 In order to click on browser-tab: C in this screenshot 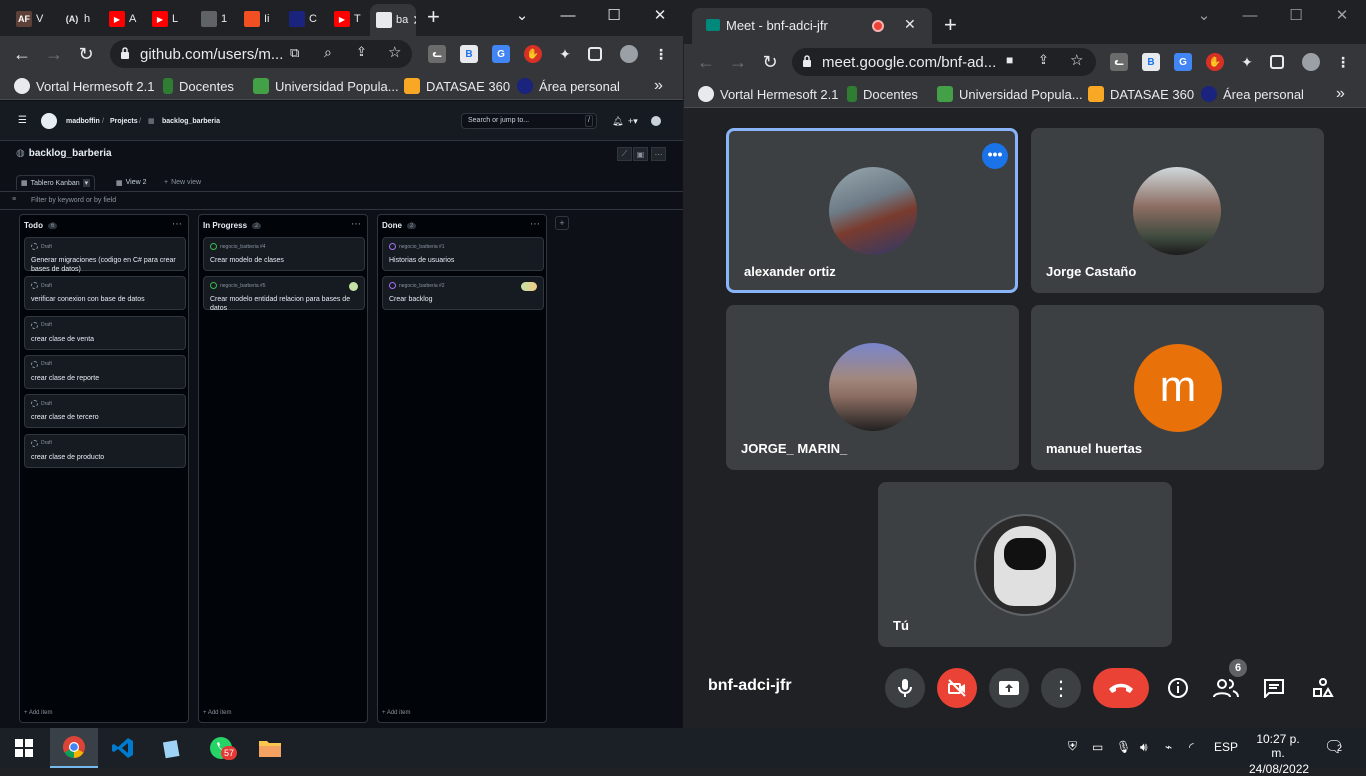, I will do `click(303, 19)`.